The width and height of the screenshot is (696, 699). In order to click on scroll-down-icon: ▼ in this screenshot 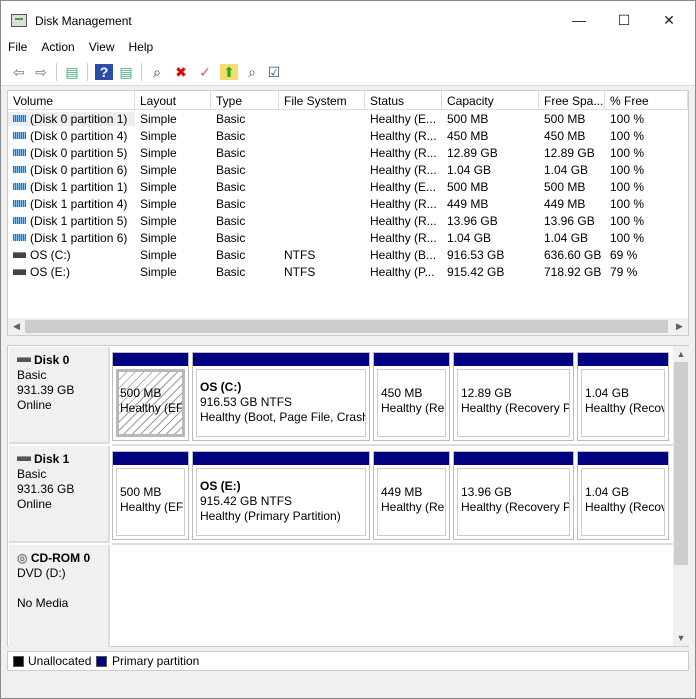, I will do `click(681, 638)`.